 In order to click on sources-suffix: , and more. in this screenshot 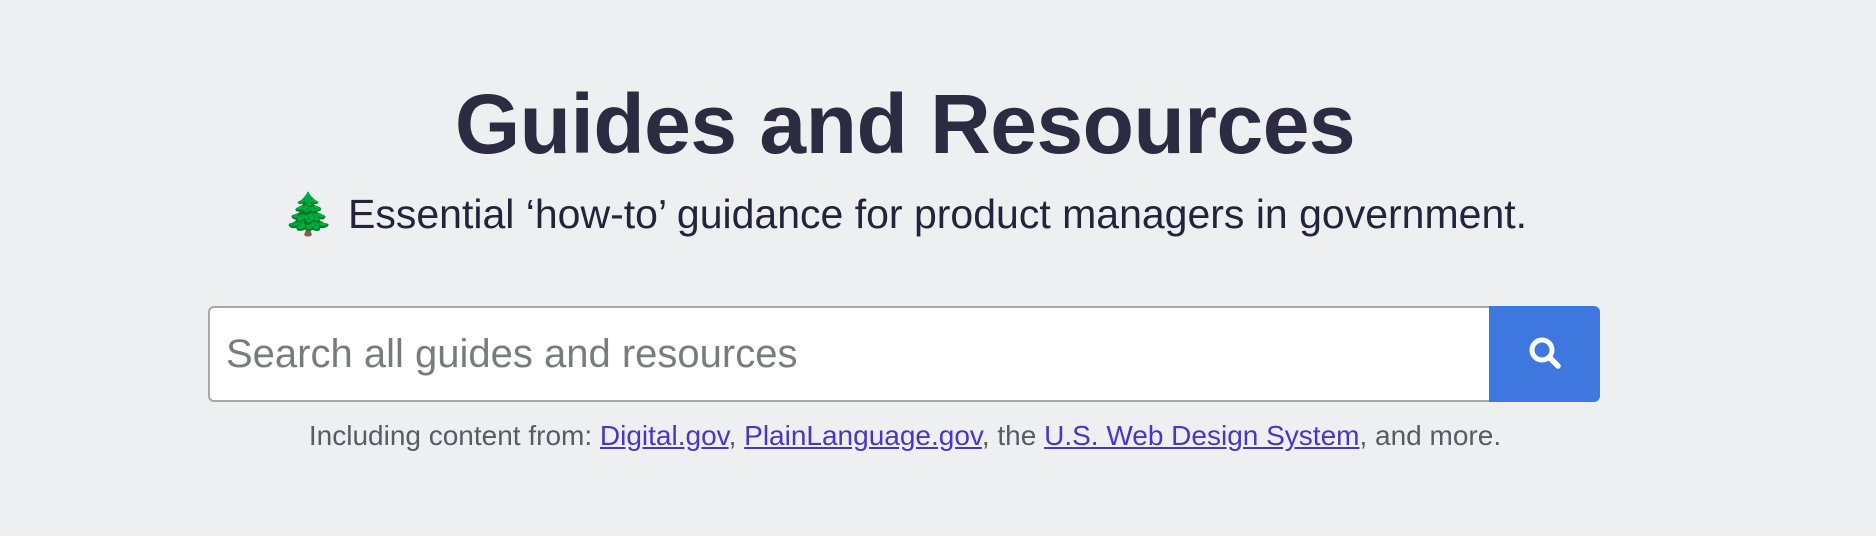, I will do `click(1430, 435)`.